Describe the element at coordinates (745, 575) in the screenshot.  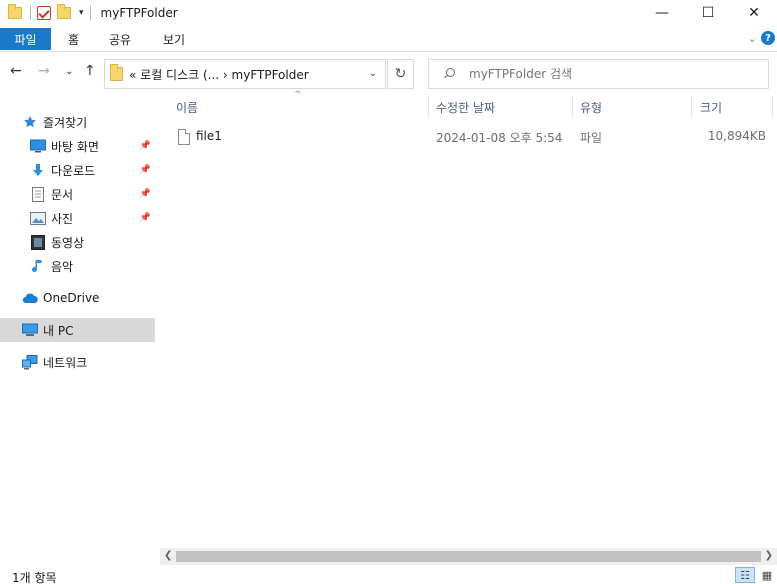
I see `details-view-icon: ☷` at that location.